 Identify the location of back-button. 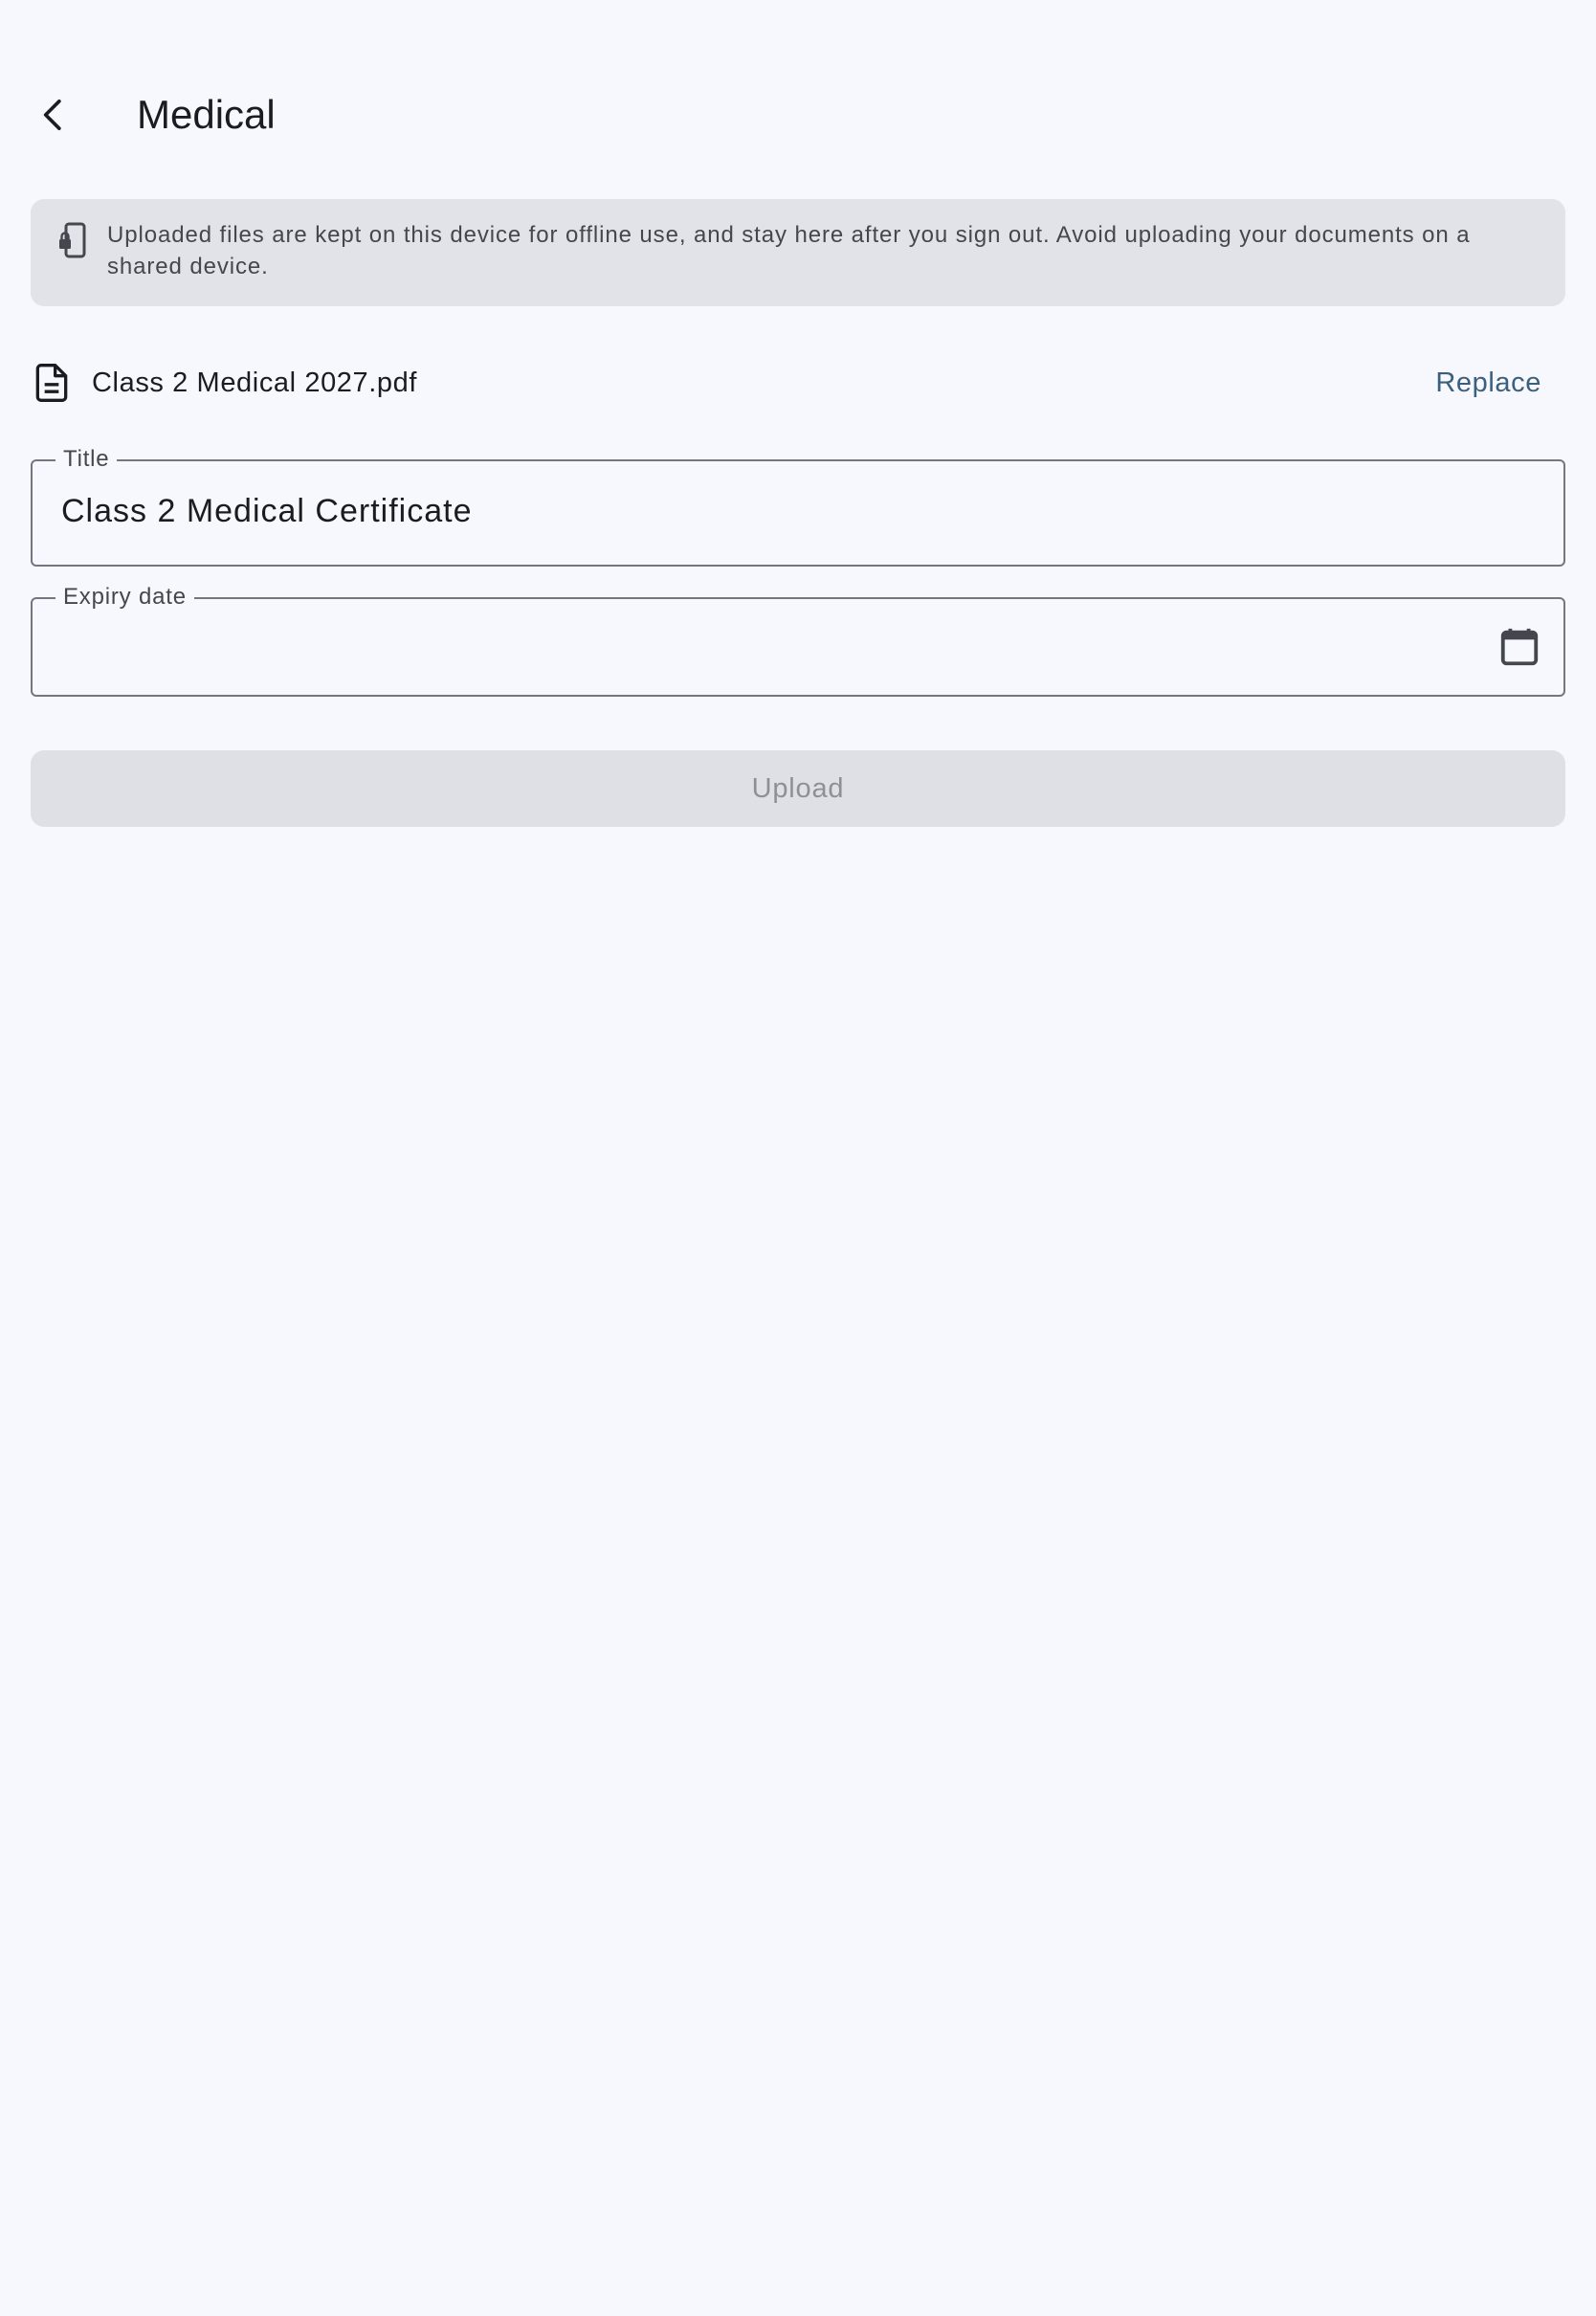
(54, 115).